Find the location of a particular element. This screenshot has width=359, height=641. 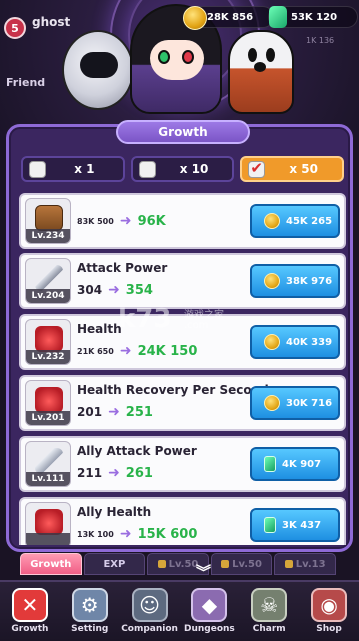

gold-counter: 28K 856 is located at coordinates (228, 18).